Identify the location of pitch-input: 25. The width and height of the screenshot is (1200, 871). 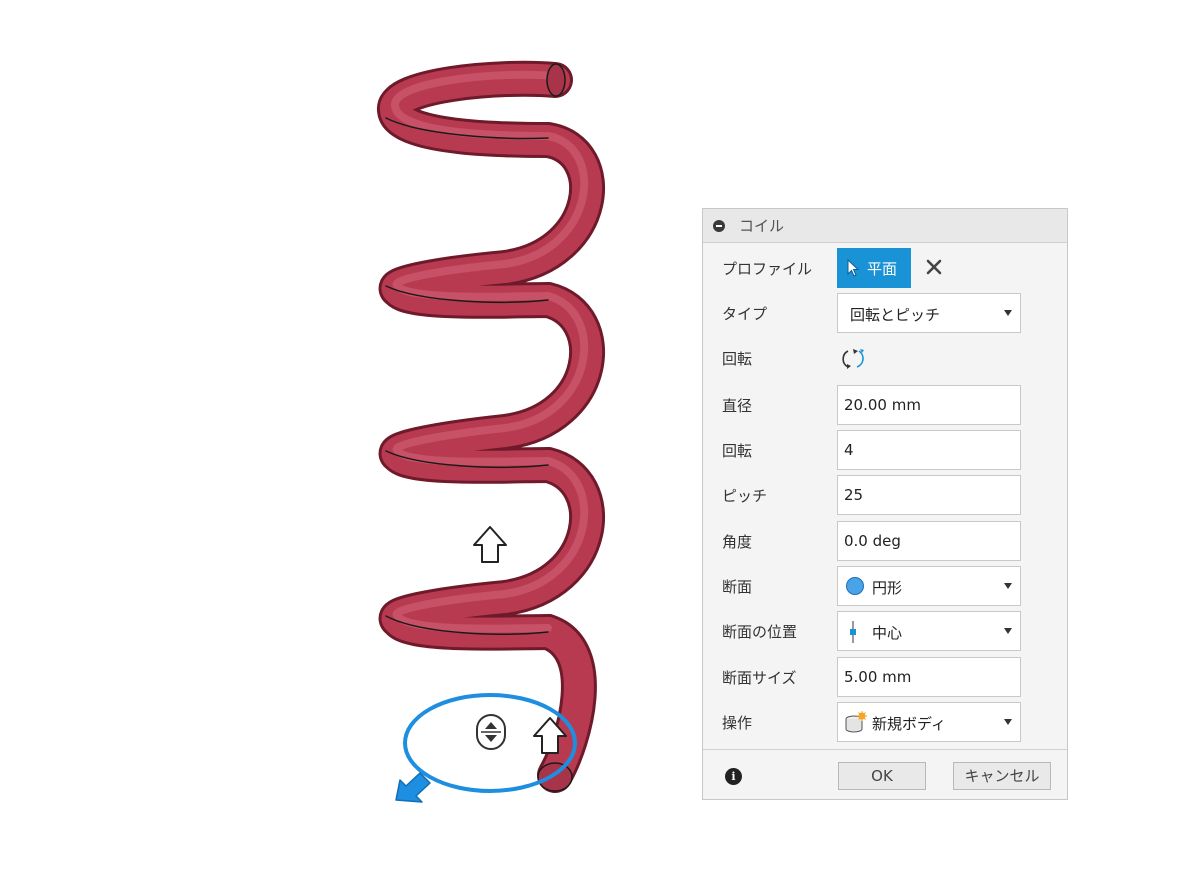
(929, 495).